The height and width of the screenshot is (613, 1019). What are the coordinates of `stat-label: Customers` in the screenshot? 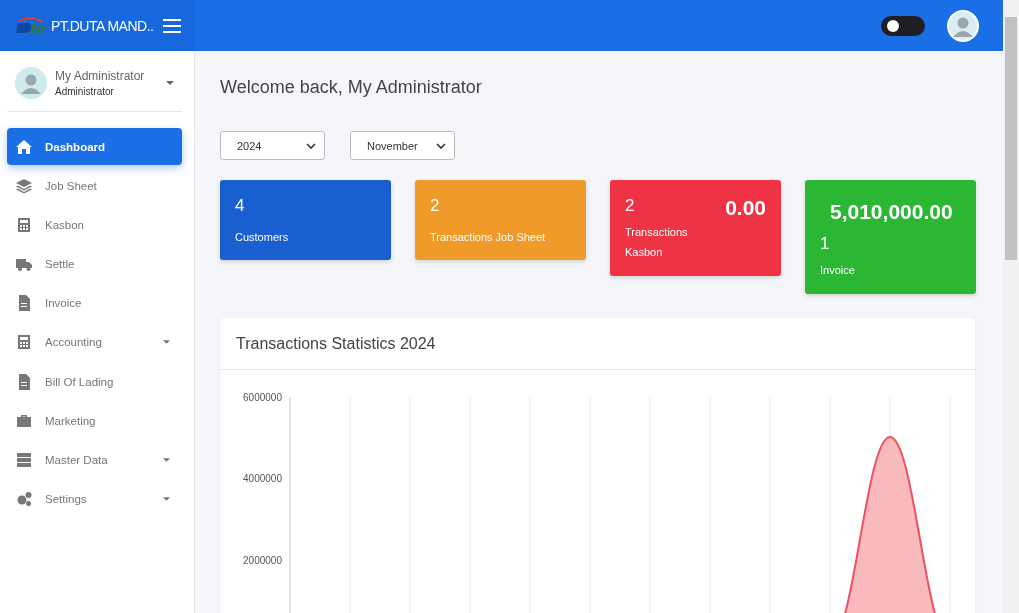 It's located at (262, 237).